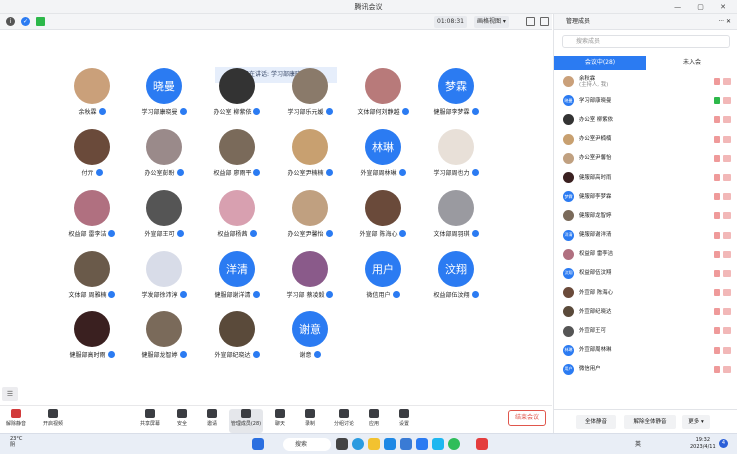  What do you see at coordinates (645, 158) in the screenshot?
I see `member-row: 办公室尹馨怡` at bounding box center [645, 158].